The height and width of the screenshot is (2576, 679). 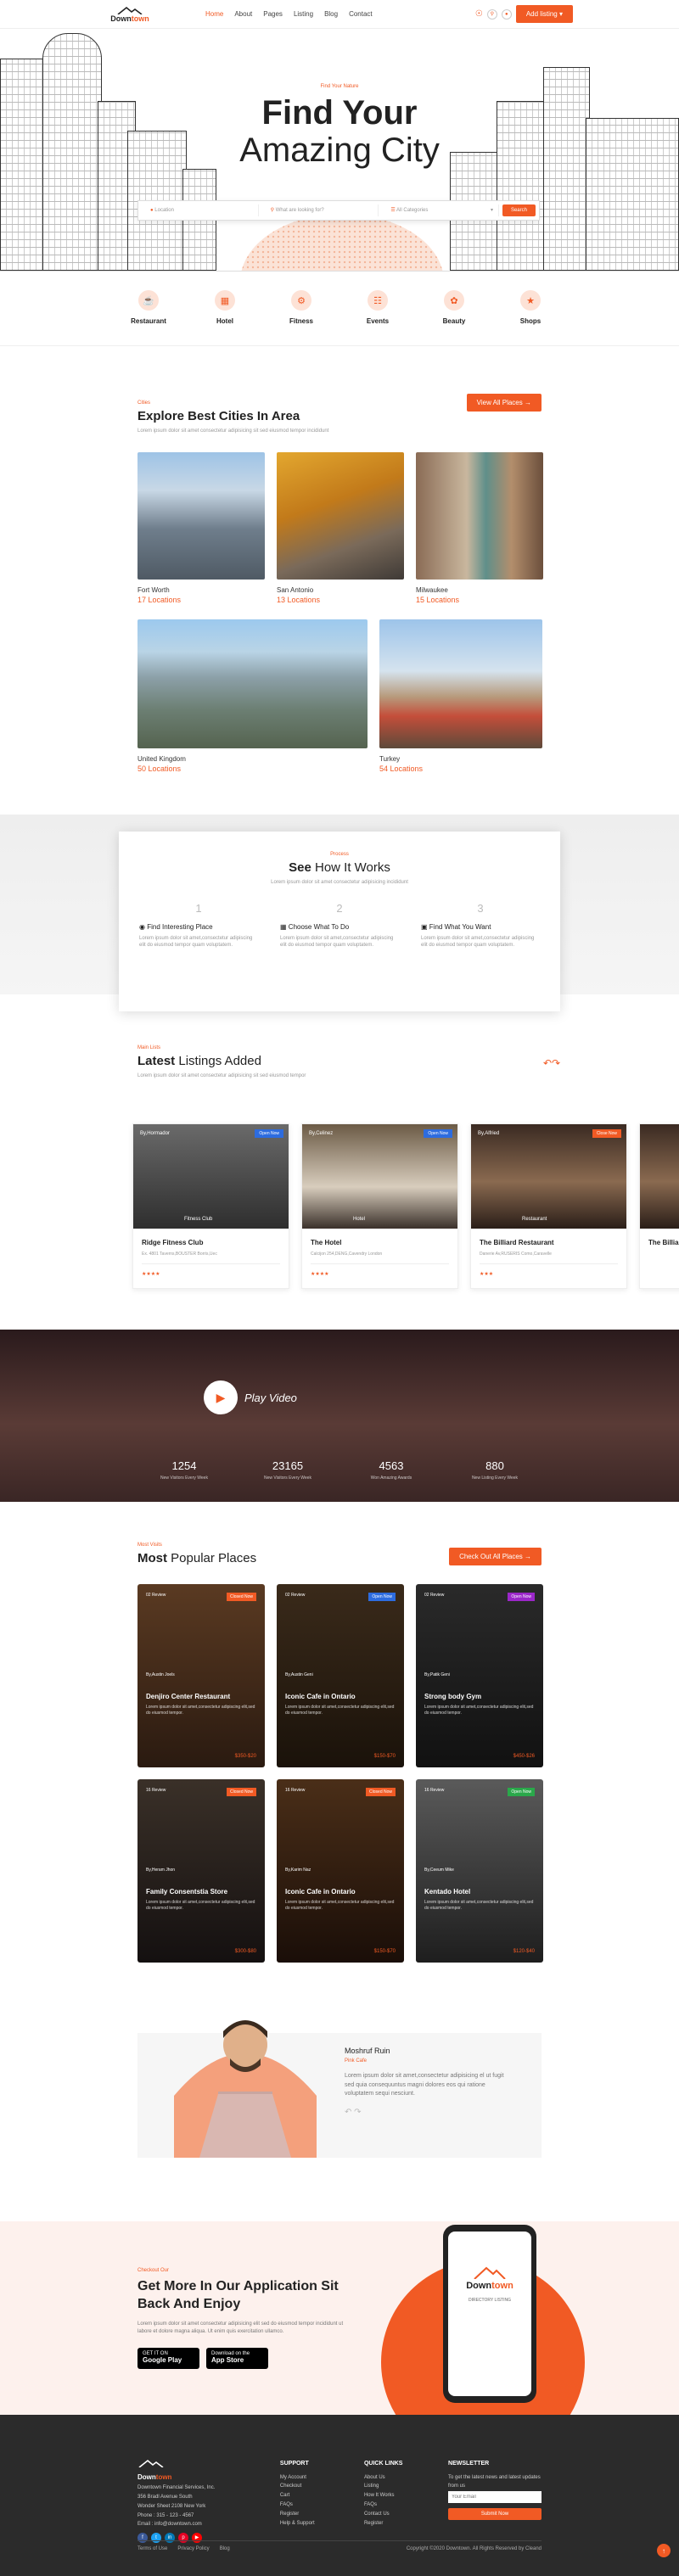 I want to click on footer-bottom-link: Privacy Policy, so click(x=193, y=2548).